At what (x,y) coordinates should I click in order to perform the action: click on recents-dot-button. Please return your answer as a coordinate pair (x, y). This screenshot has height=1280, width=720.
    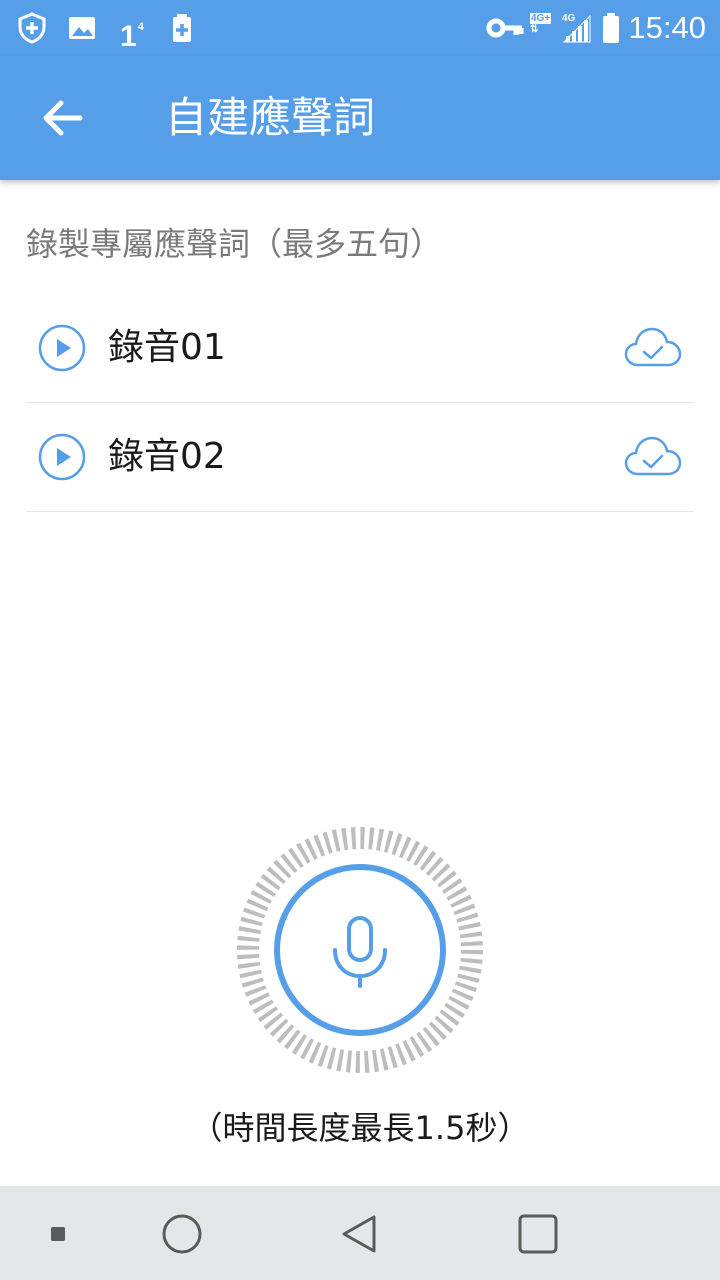
    Looking at the image, I should click on (58, 1234).